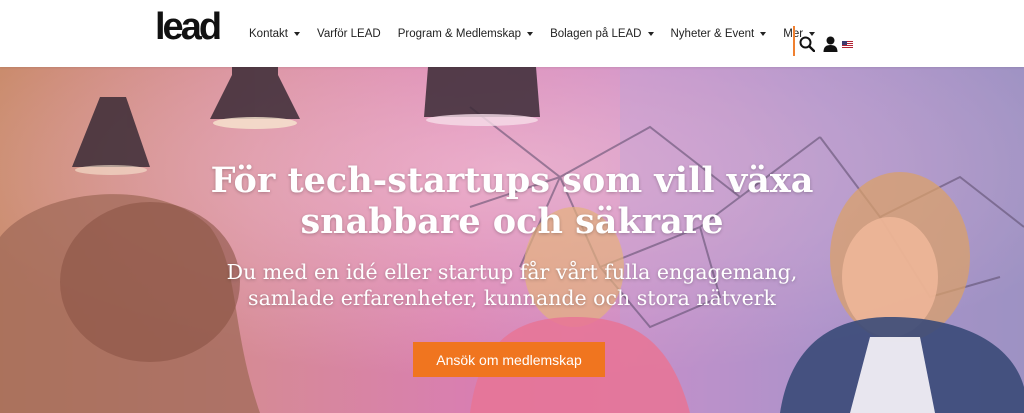 The width and height of the screenshot is (1024, 413). I want to click on nav-item-bolagen: Bolagen på LEAD, so click(602, 33).